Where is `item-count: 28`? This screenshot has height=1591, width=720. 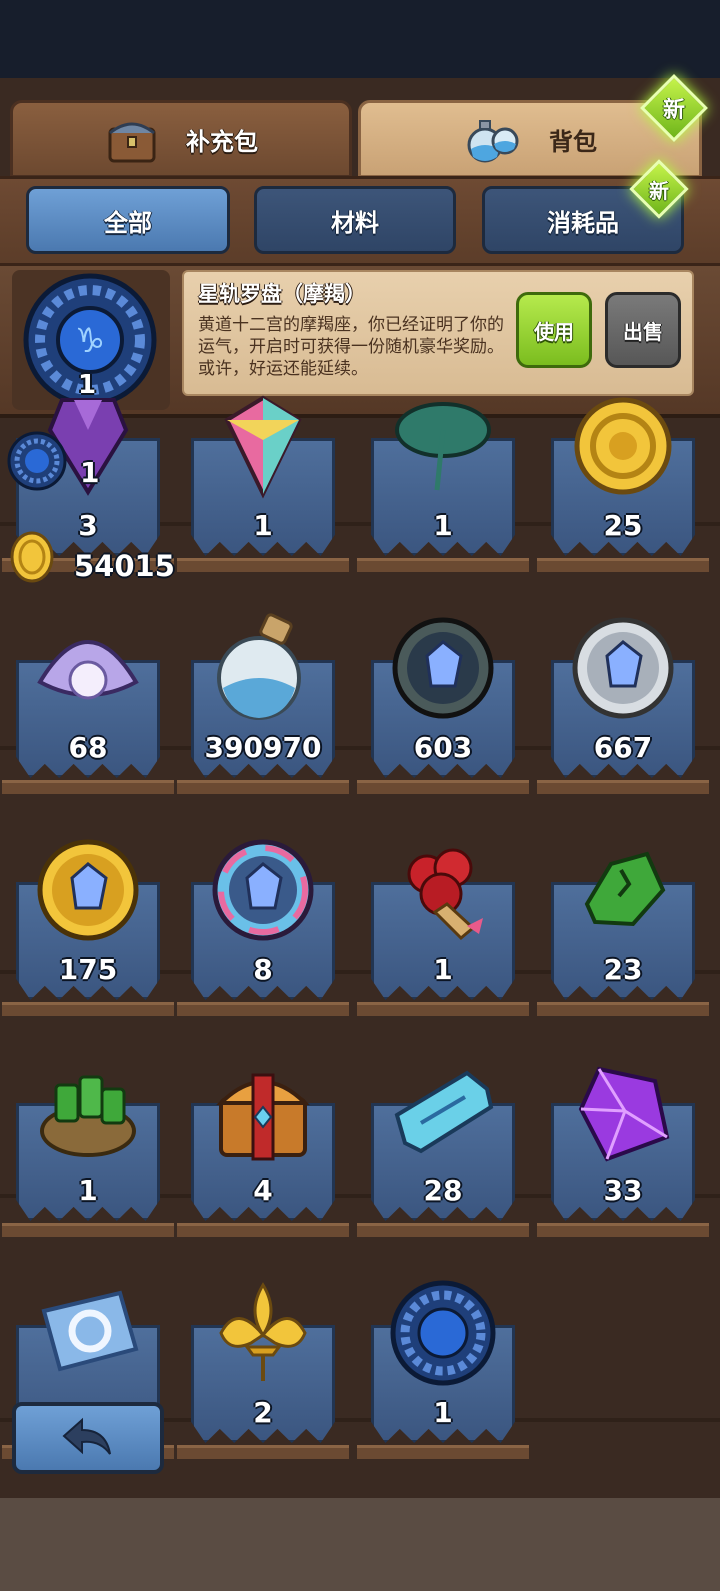 item-count: 28 is located at coordinates (443, 1190).